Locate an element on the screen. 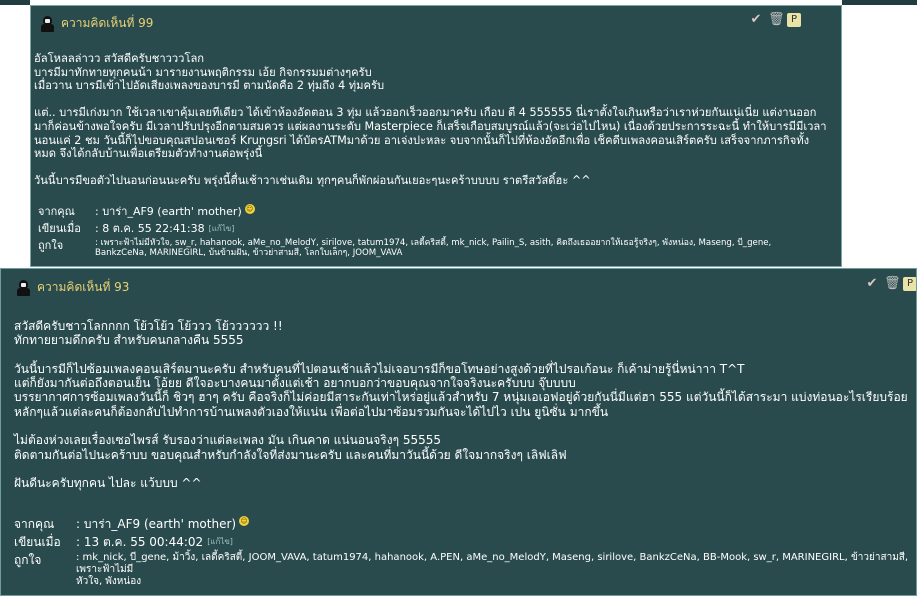  written-date: : 13 ต.ค. 55 00:44:02 is located at coordinates (140, 542).